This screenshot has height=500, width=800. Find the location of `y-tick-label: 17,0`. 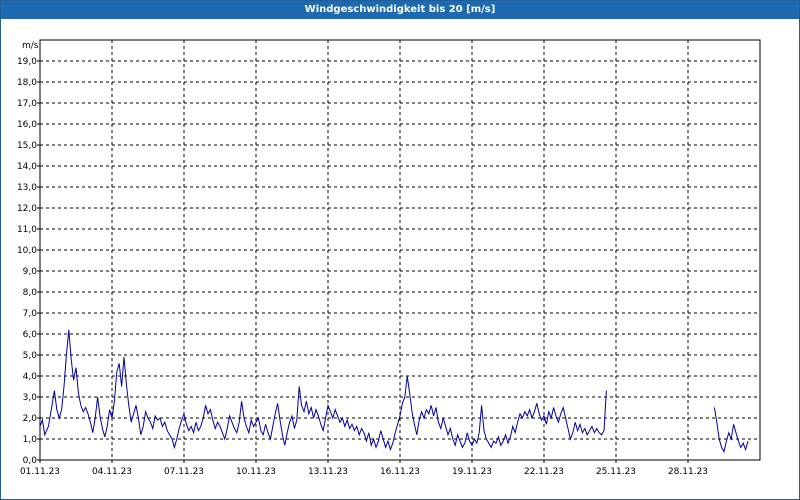

y-tick-label: 17,0 is located at coordinates (27, 104).